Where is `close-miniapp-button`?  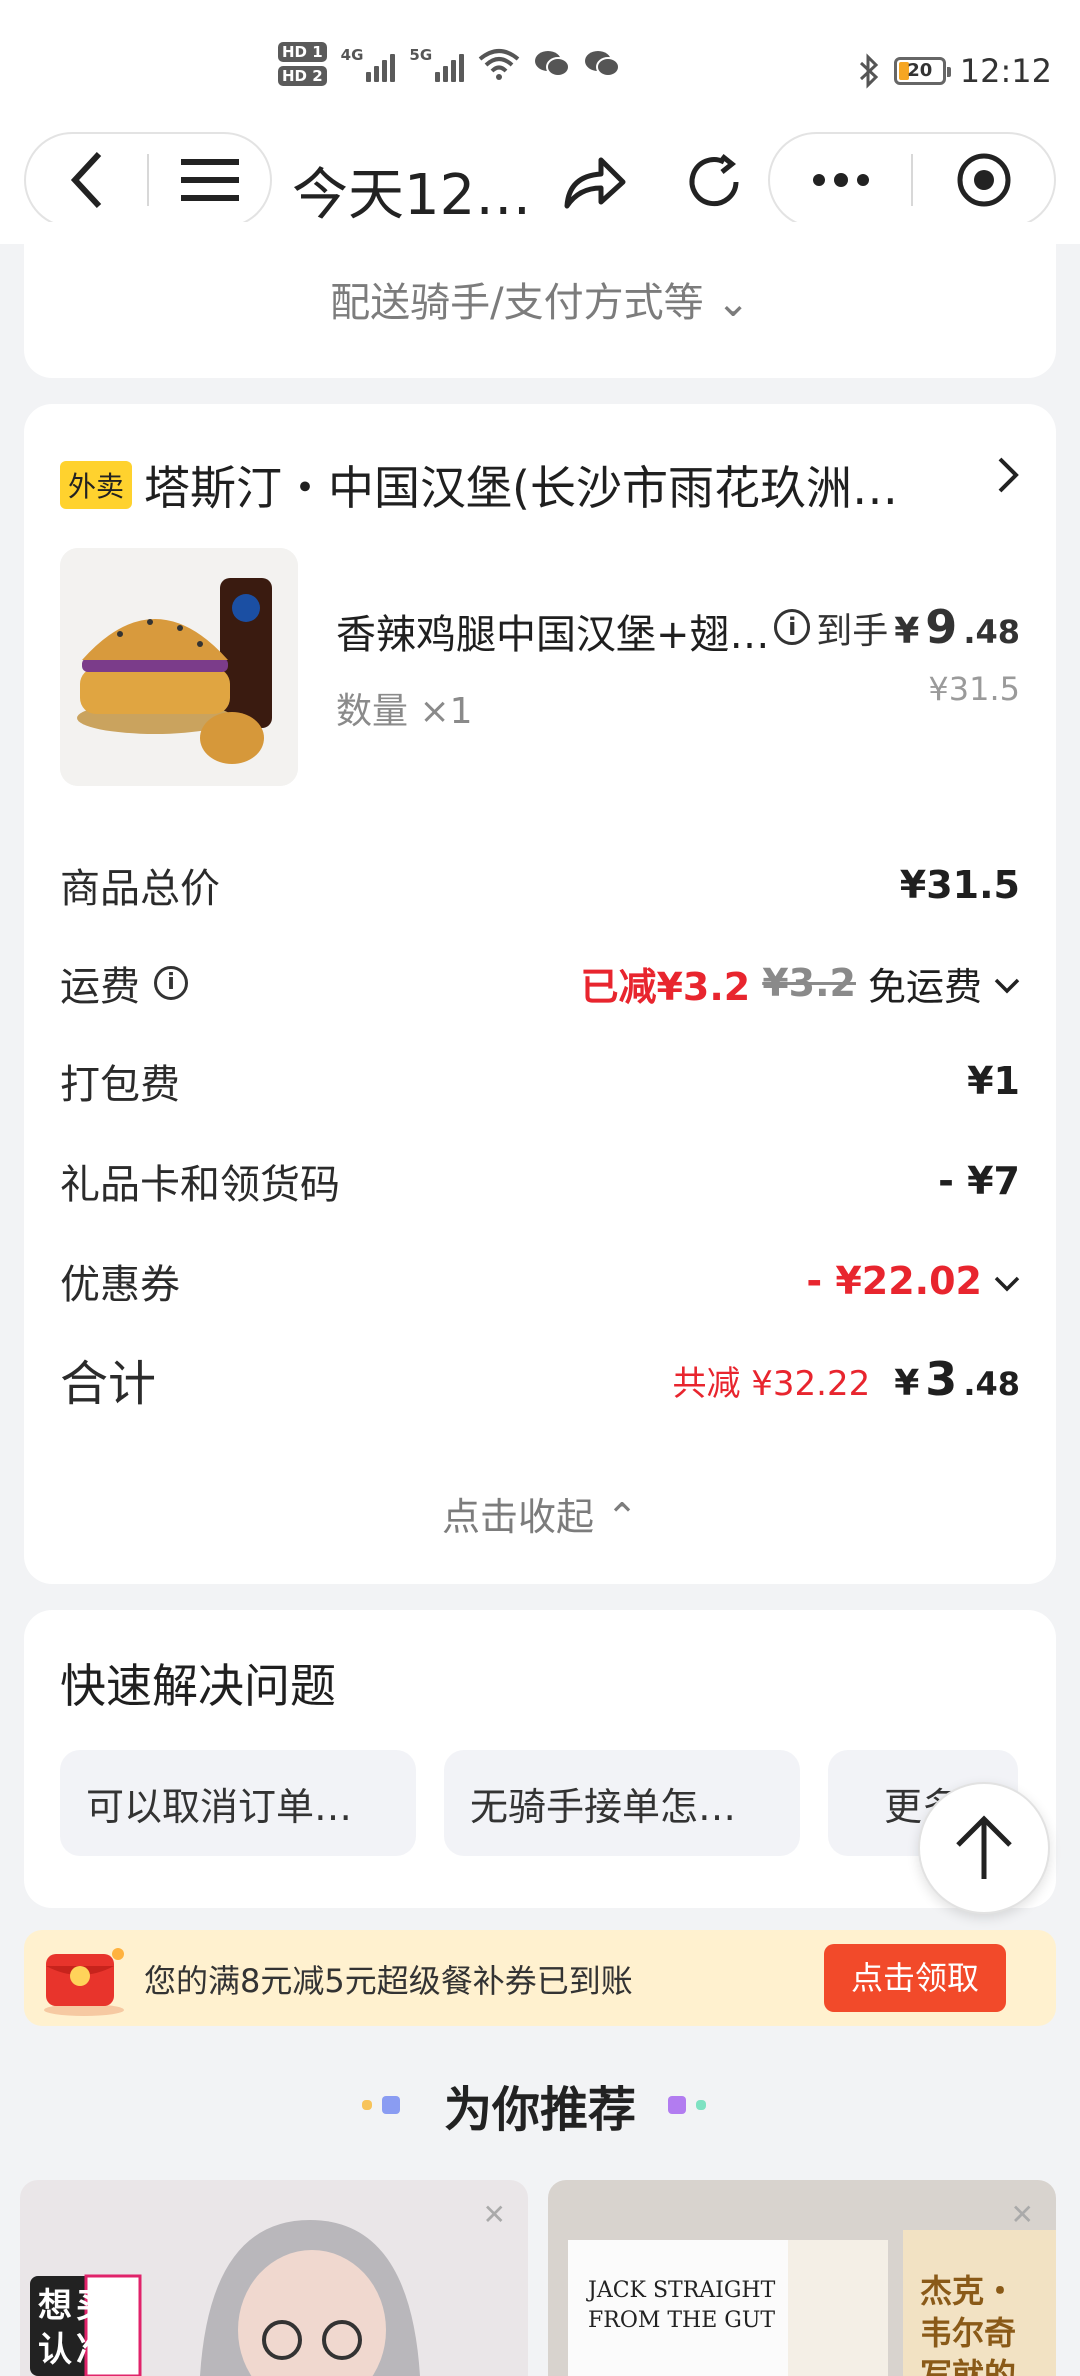
close-miniapp-button is located at coordinates (983, 180).